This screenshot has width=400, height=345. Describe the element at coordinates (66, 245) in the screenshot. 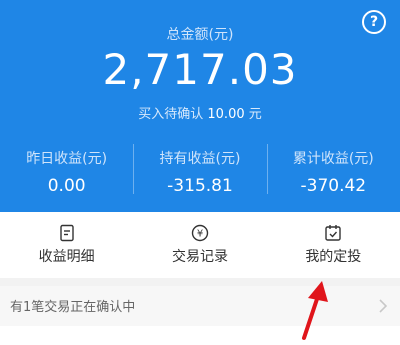

I see `earnings-detail-button: 收益明细` at that location.